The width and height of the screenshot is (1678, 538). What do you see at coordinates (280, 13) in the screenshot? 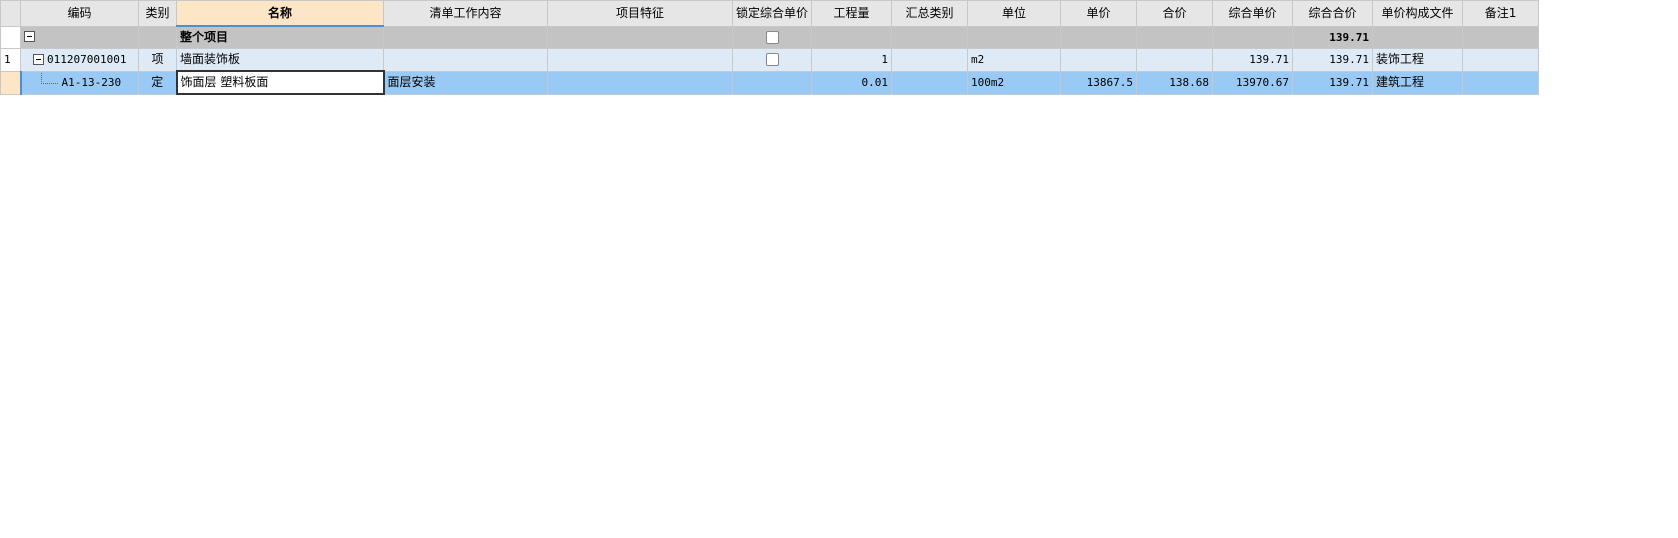
I see `col-header-name: 名称` at bounding box center [280, 13].